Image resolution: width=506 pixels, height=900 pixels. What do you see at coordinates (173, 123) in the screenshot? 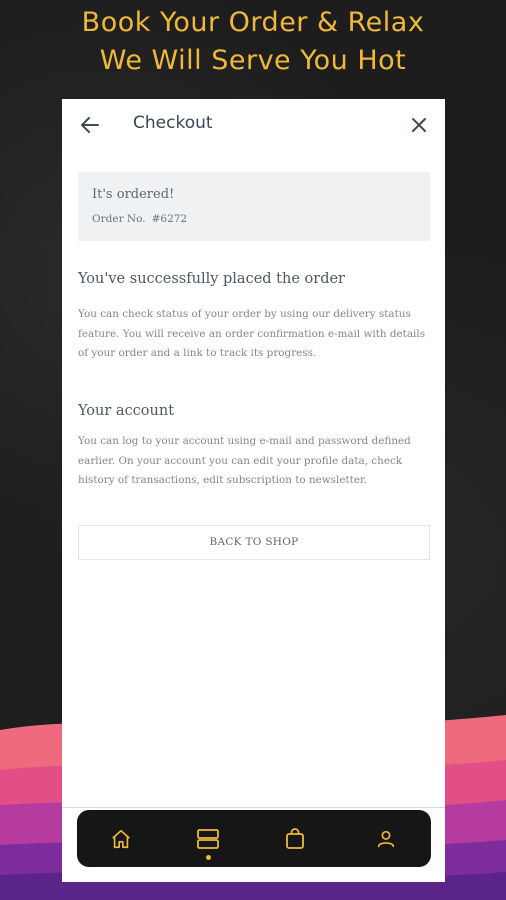
I see `page-title: Checkout` at bounding box center [173, 123].